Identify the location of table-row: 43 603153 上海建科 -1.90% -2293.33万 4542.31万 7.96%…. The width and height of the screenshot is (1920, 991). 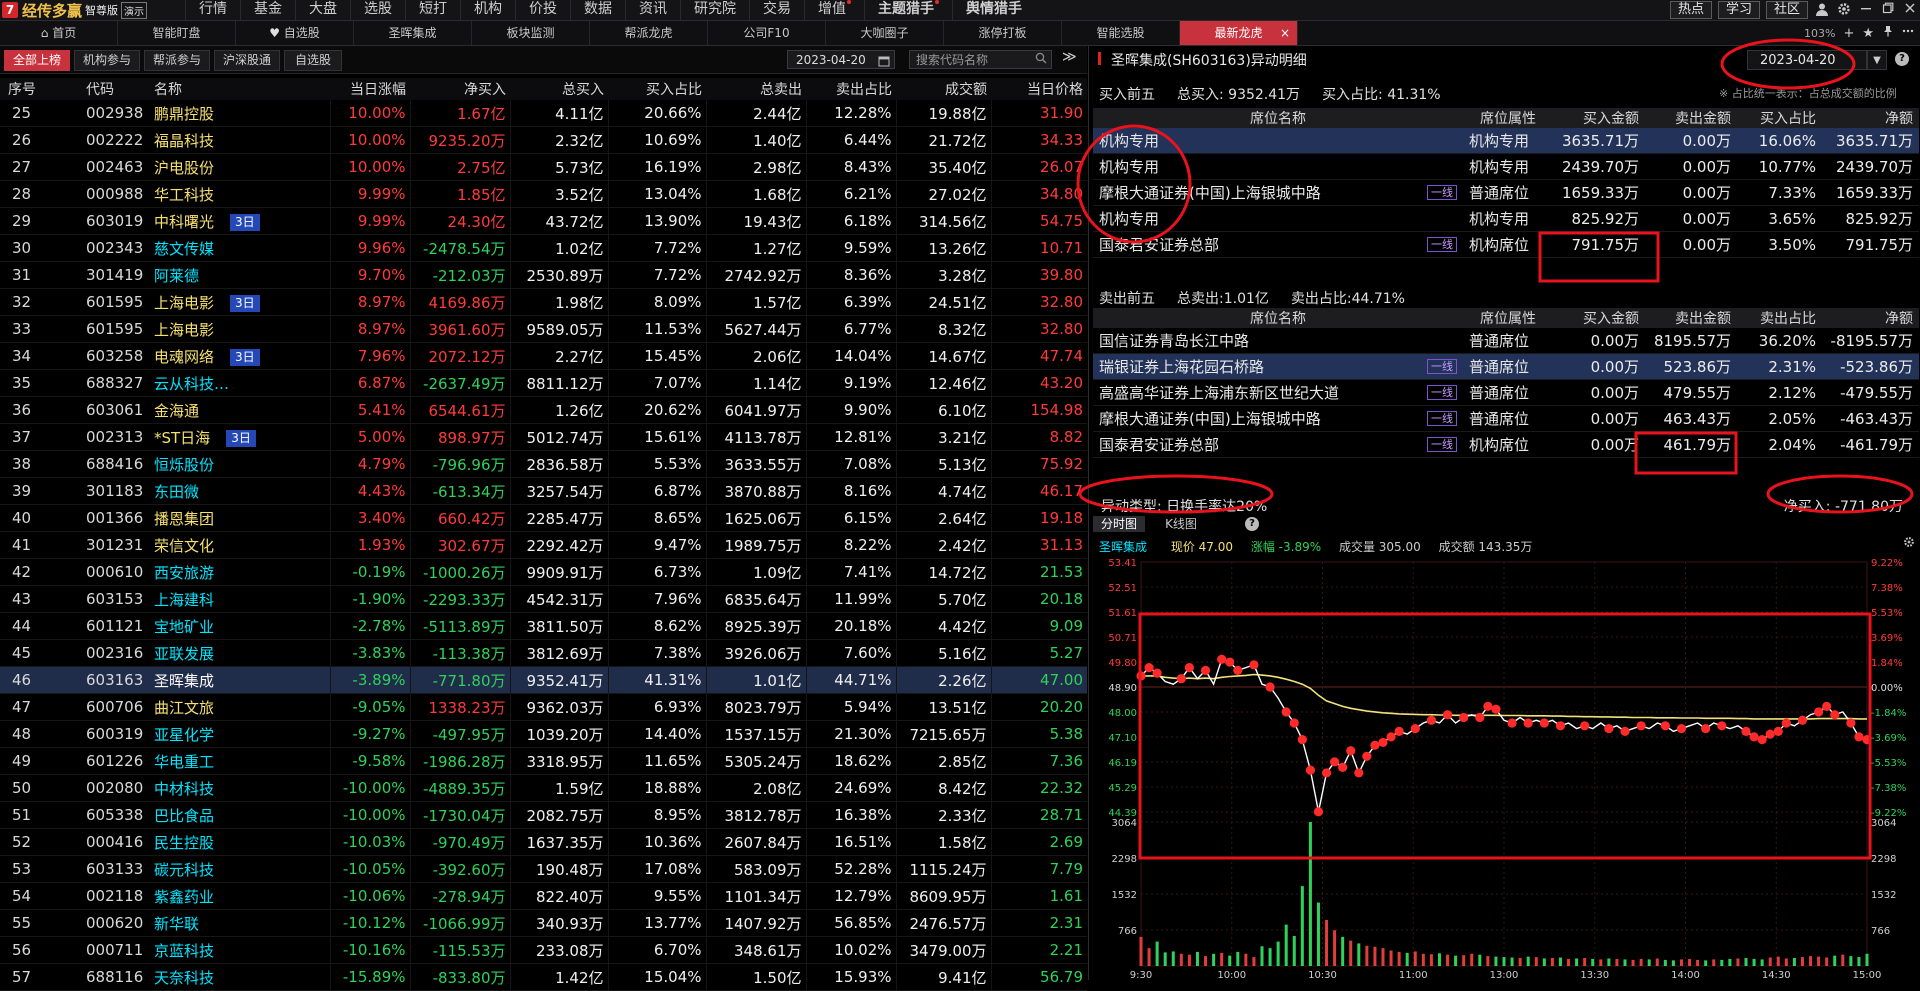
(543, 599).